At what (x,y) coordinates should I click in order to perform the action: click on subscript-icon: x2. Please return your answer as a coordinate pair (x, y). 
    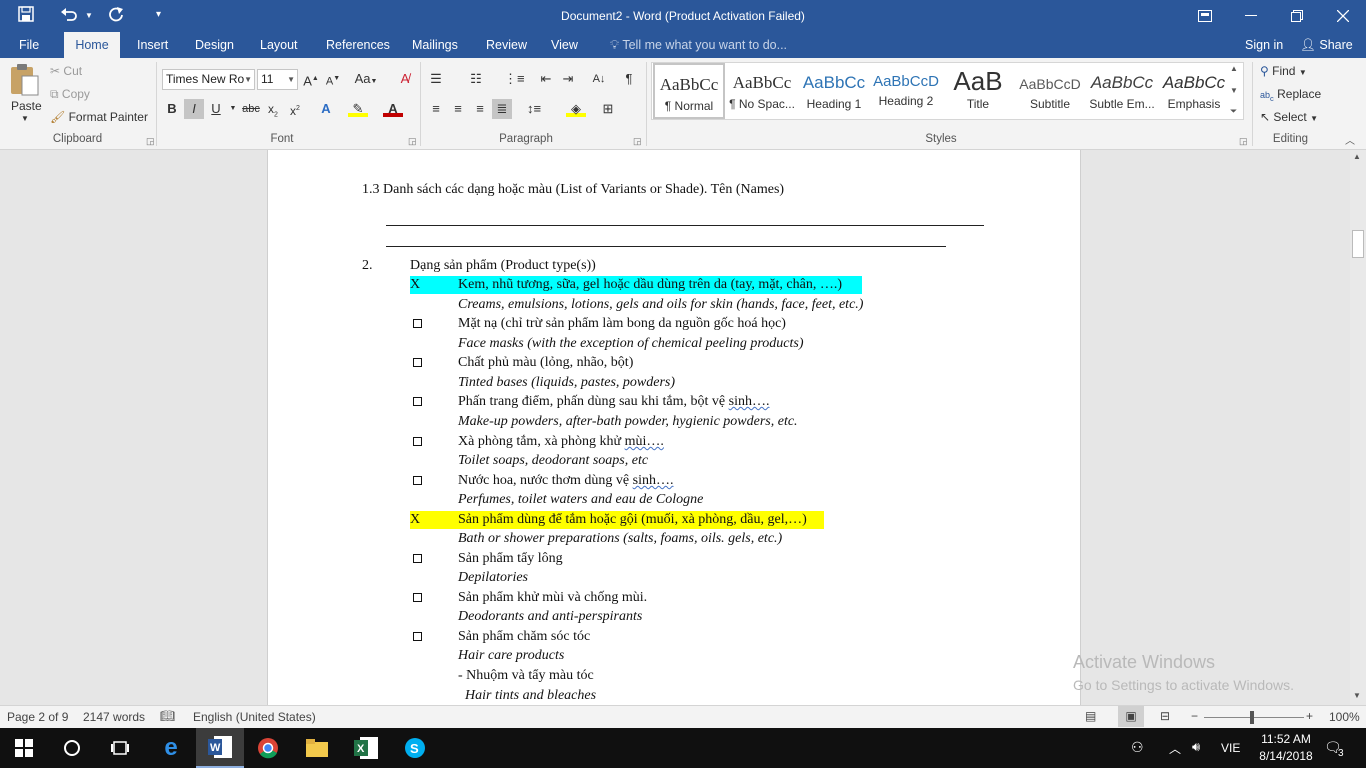
    Looking at the image, I should click on (273, 109).